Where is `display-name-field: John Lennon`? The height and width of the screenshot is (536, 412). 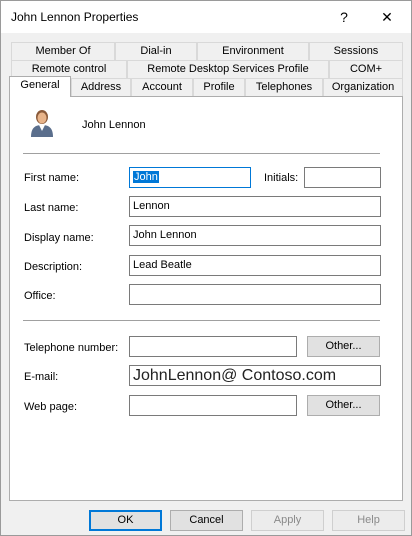
display-name-field: John Lennon is located at coordinates (255, 235).